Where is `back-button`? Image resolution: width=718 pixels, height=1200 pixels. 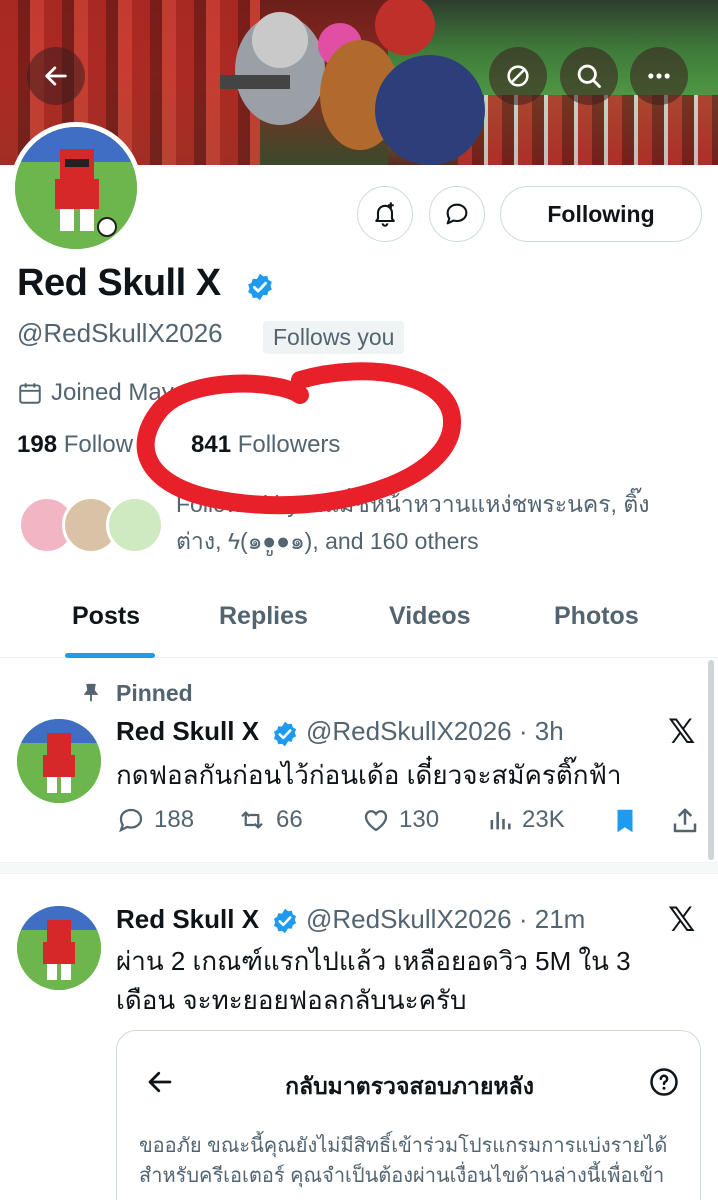 back-button is located at coordinates (56, 76).